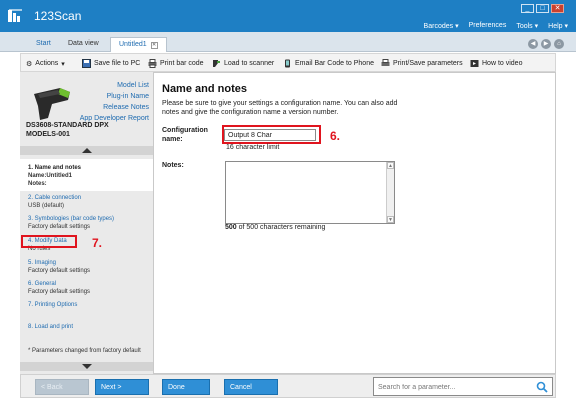 This screenshot has width=576, height=414. What do you see at coordinates (390, 192) in the screenshot?
I see `notes-scrollbar: ▲ ▼` at bounding box center [390, 192].